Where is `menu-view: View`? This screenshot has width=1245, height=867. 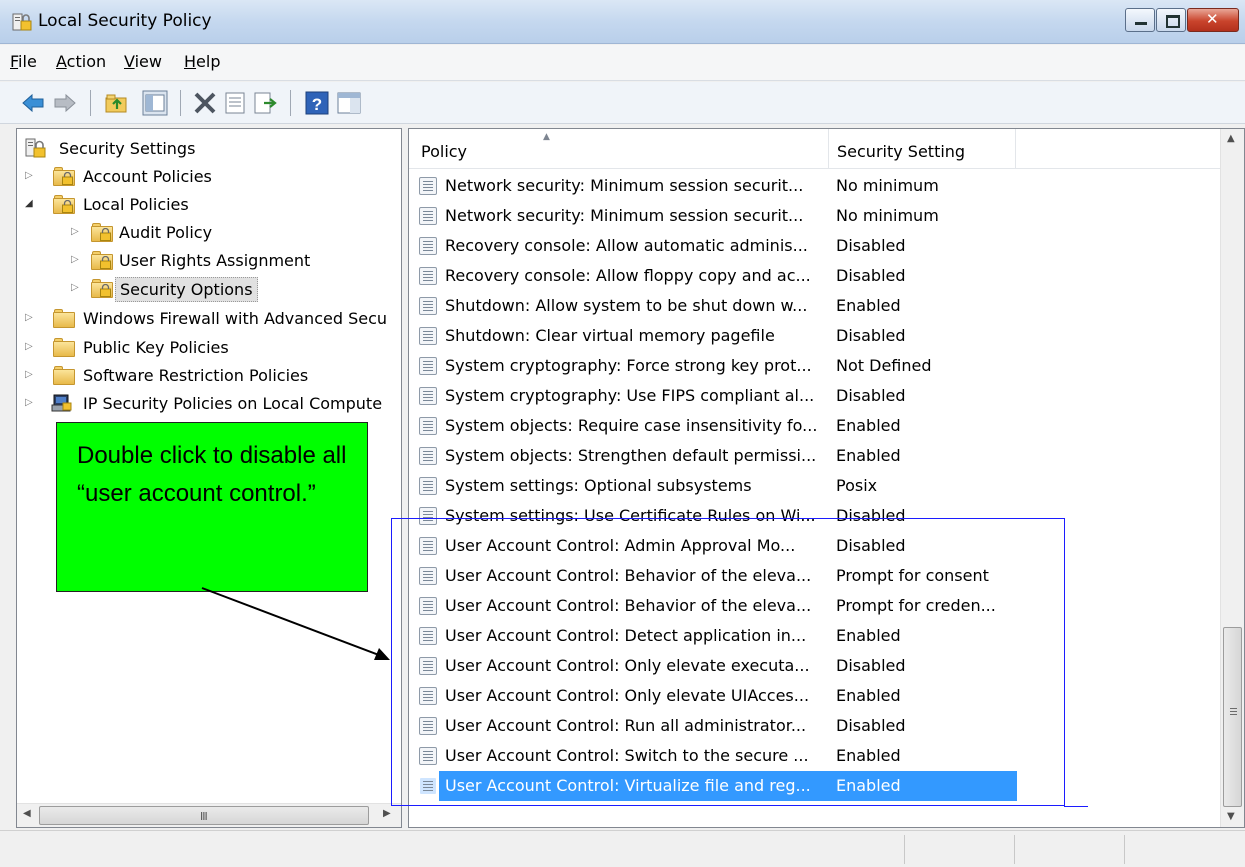
menu-view: View is located at coordinates (143, 61).